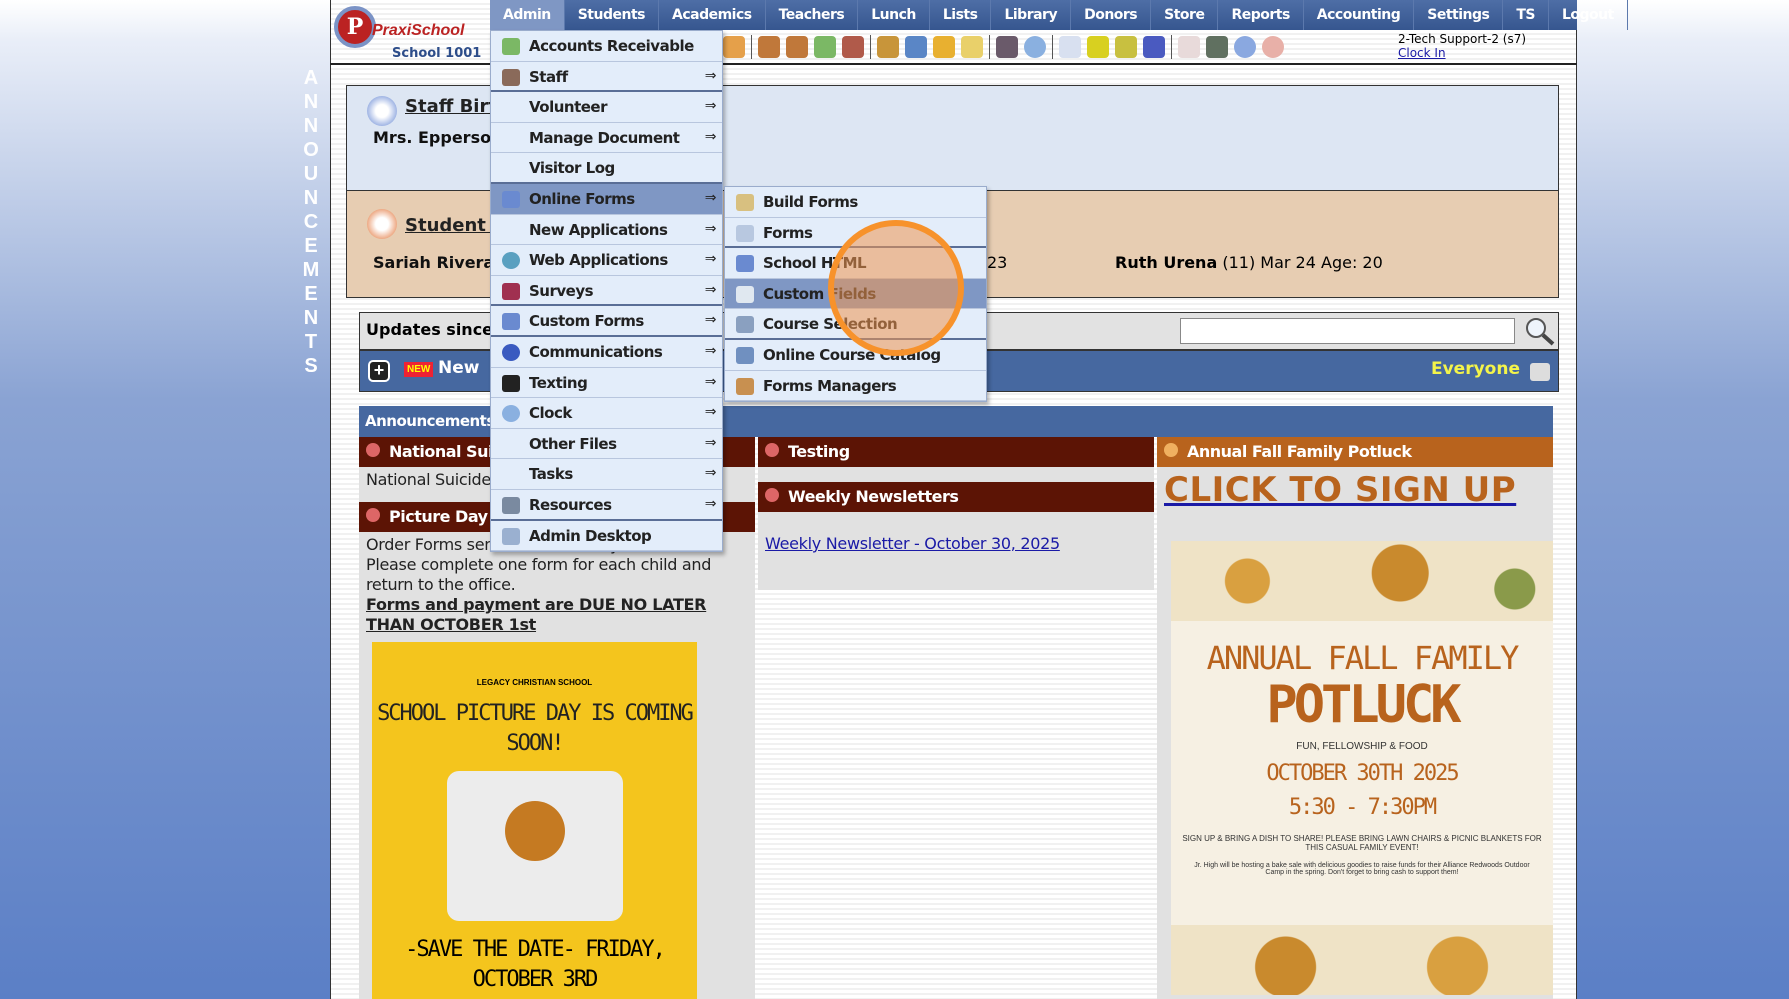  What do you see at coordinates (1007, 47) in the screenshot?
I see `teacher-icon` at bounding box center [1007, 47].